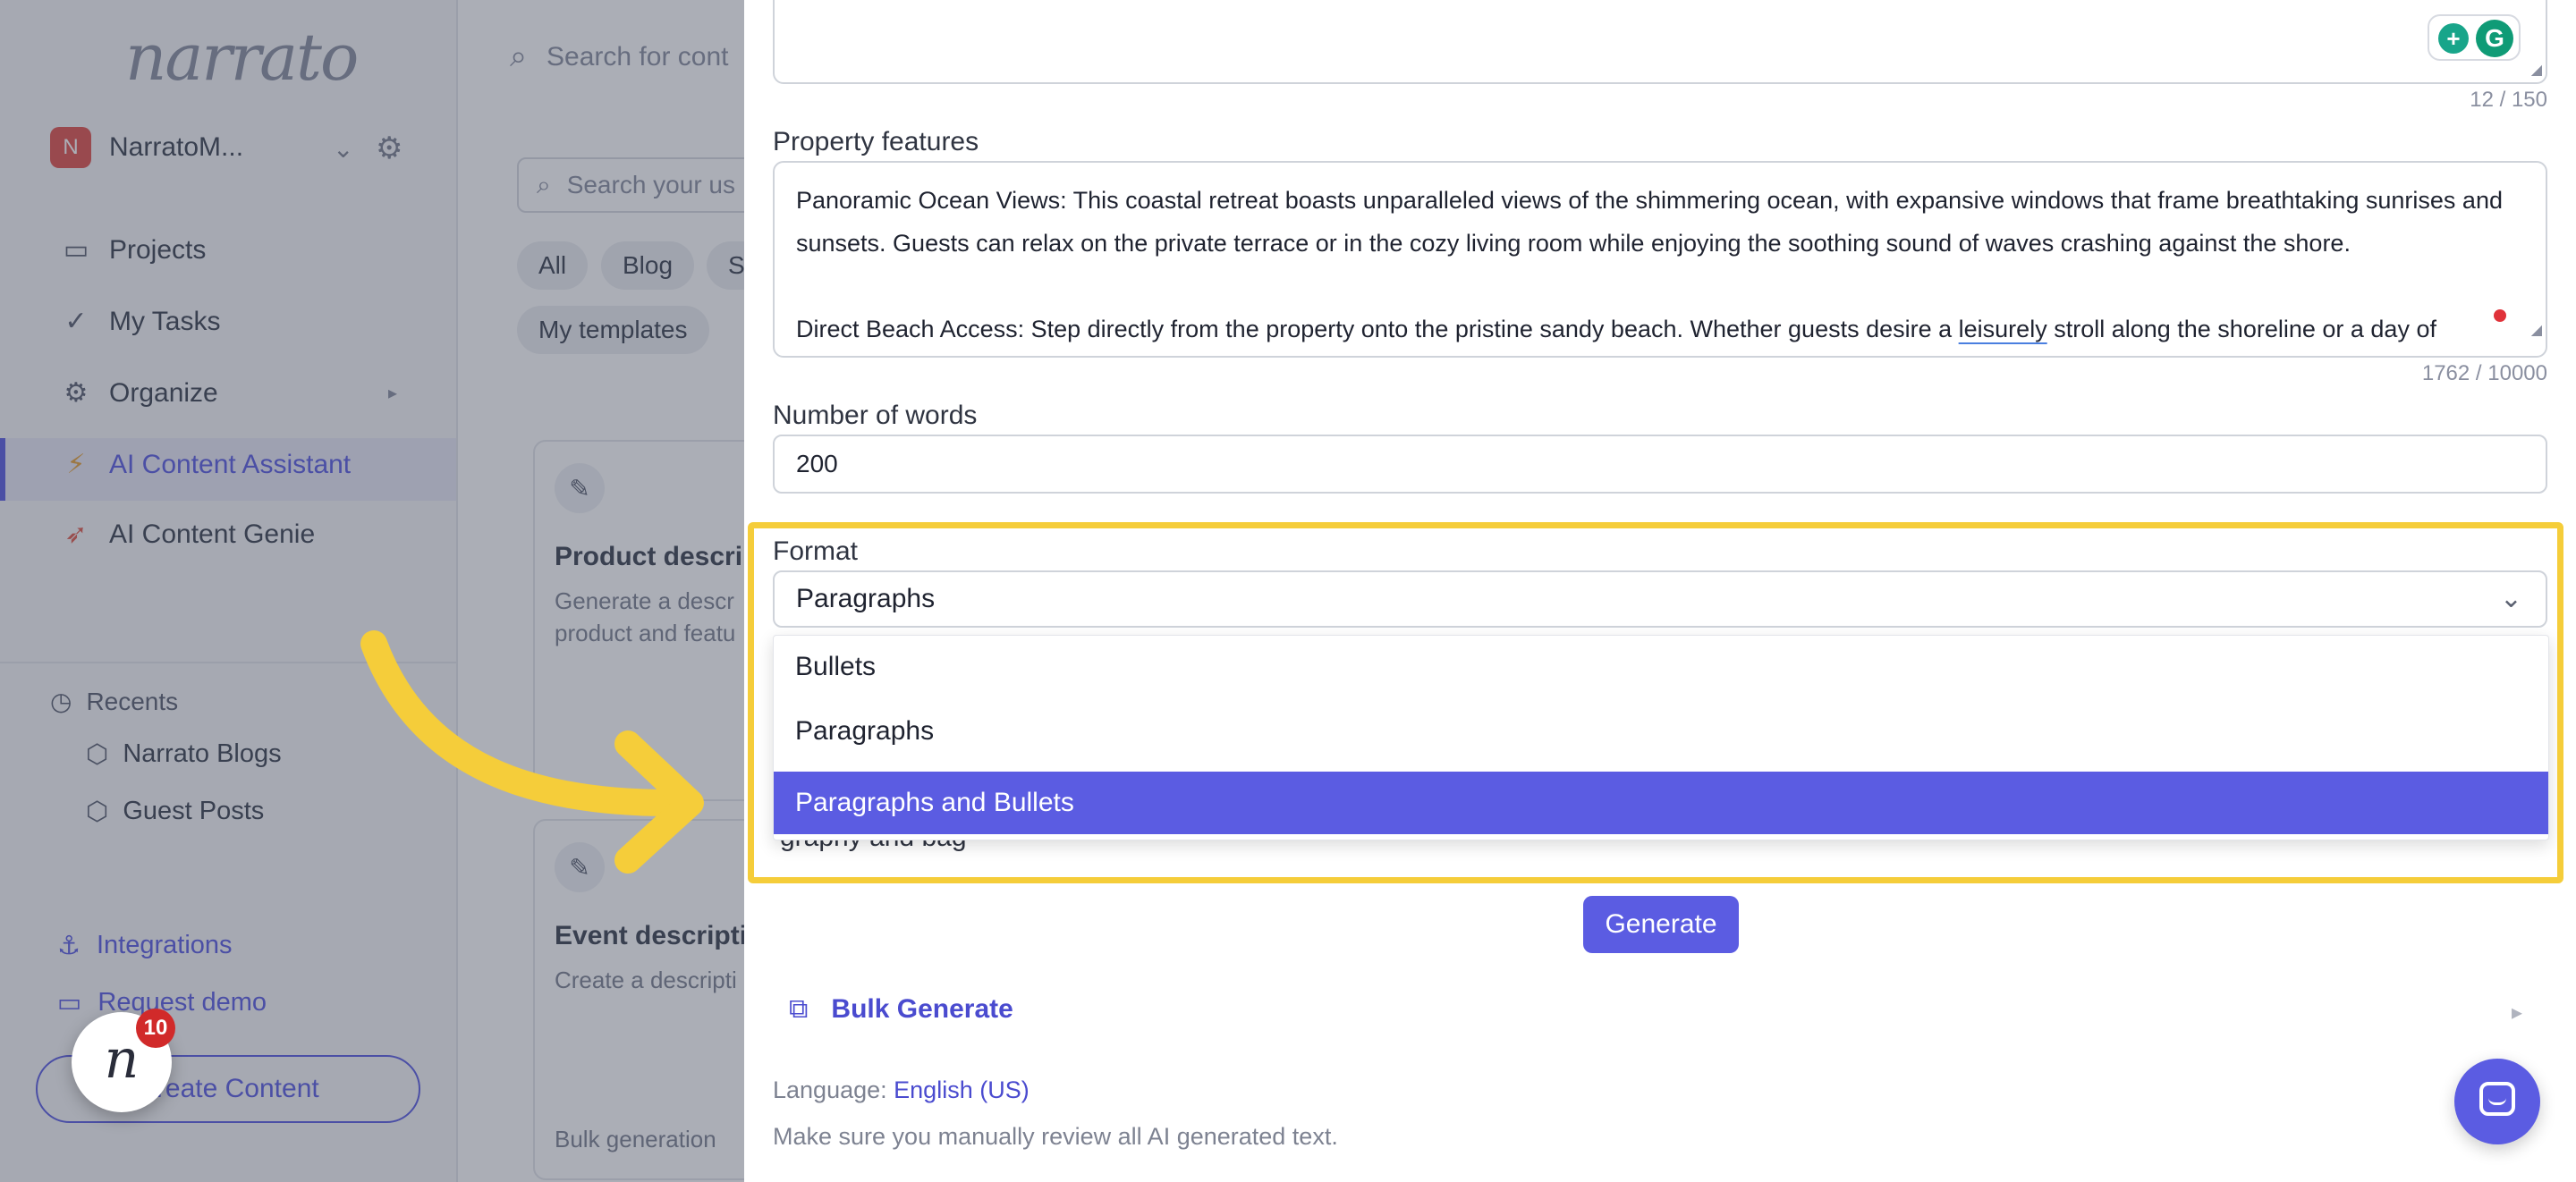 The image size is (2576, 1182). I want to click on bulk-generate-label: Bulk Generate, so click(922, 1009).